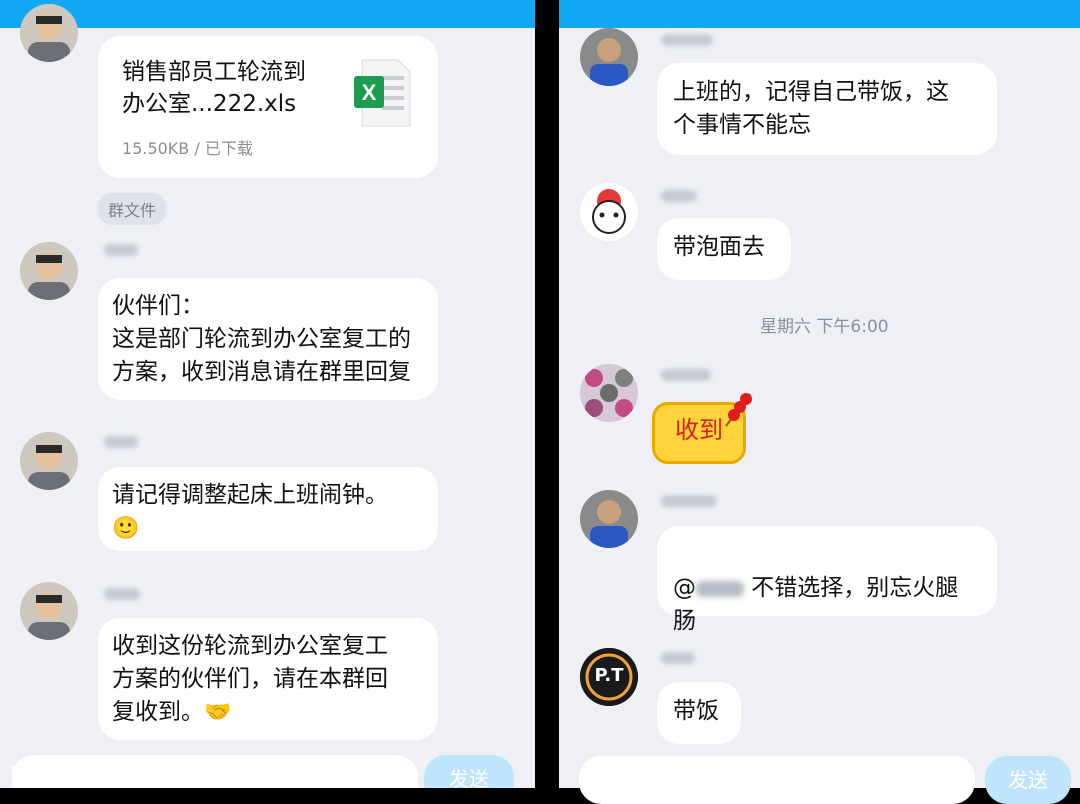 The width and height of the screenshot is (1080, 804). I want to click on watermark-icon: ᑌ∞, so click(25, 773).